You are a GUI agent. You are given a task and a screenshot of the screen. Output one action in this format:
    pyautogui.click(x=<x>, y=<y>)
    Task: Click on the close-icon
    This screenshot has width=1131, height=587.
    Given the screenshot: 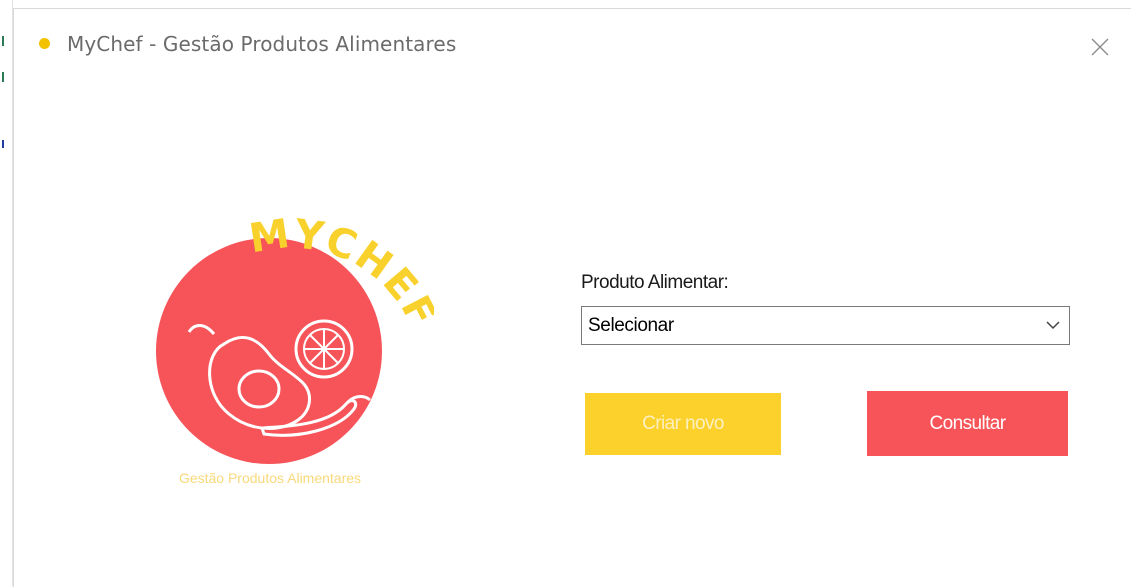 What is the action you would take?
    pyautogui.click(x=1100, y=47)
    